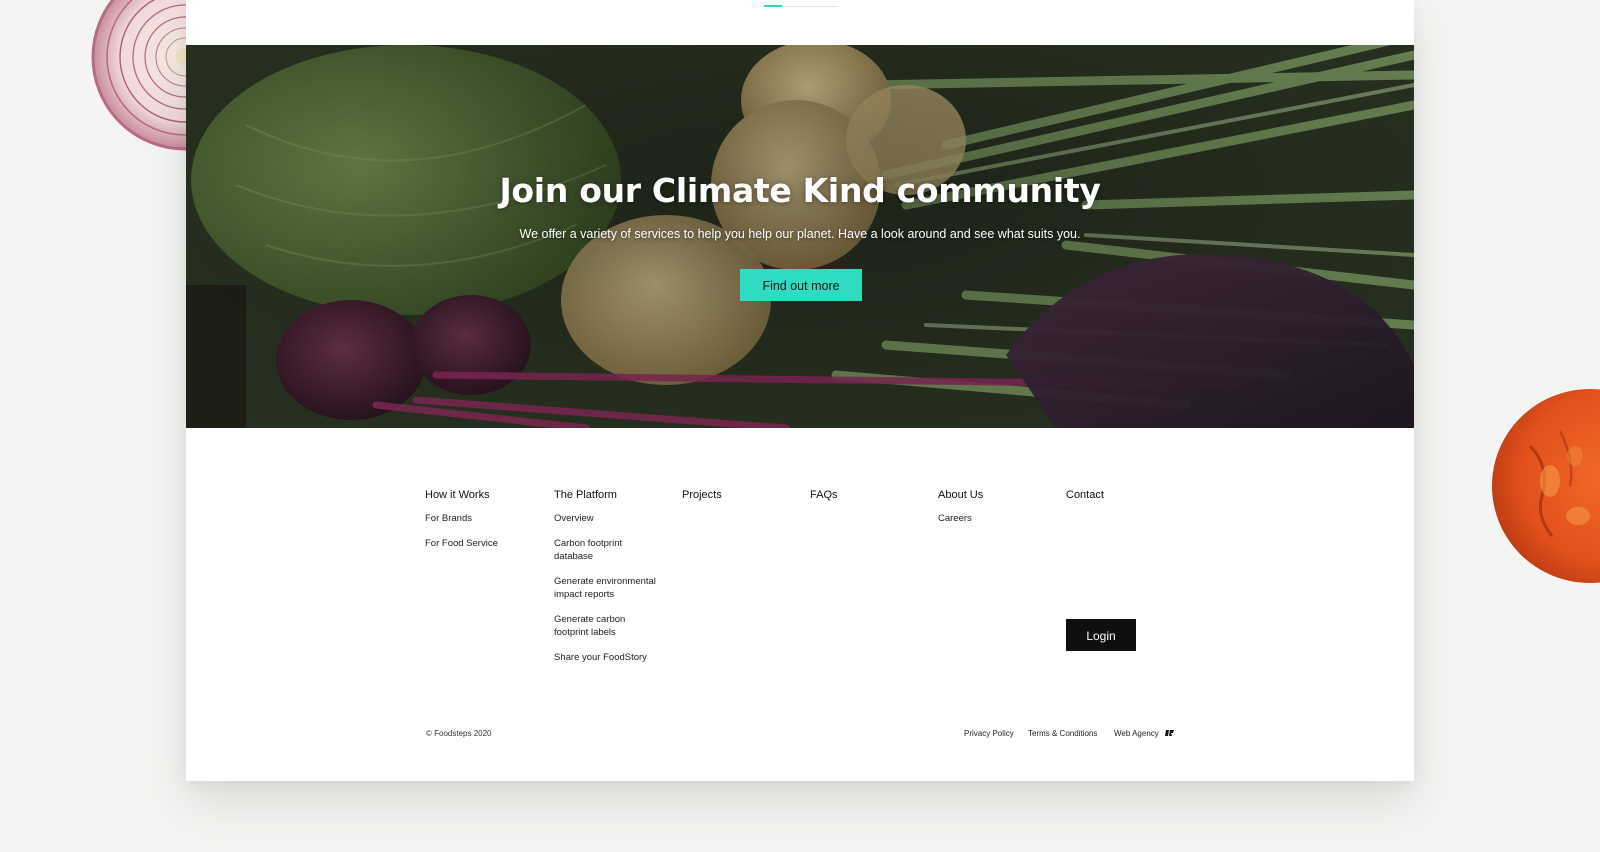 The height and width of the screenshot is (852, 1600). What do you see at coordinates (485, 543) in the screenshot?
I see `footer-link-for-food-service: For Food Service` at bounding box center [485, 543].